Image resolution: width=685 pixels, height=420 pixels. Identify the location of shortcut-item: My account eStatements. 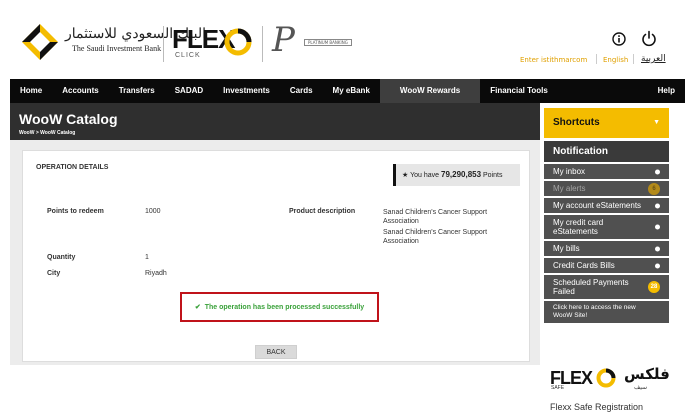
(606, 206).